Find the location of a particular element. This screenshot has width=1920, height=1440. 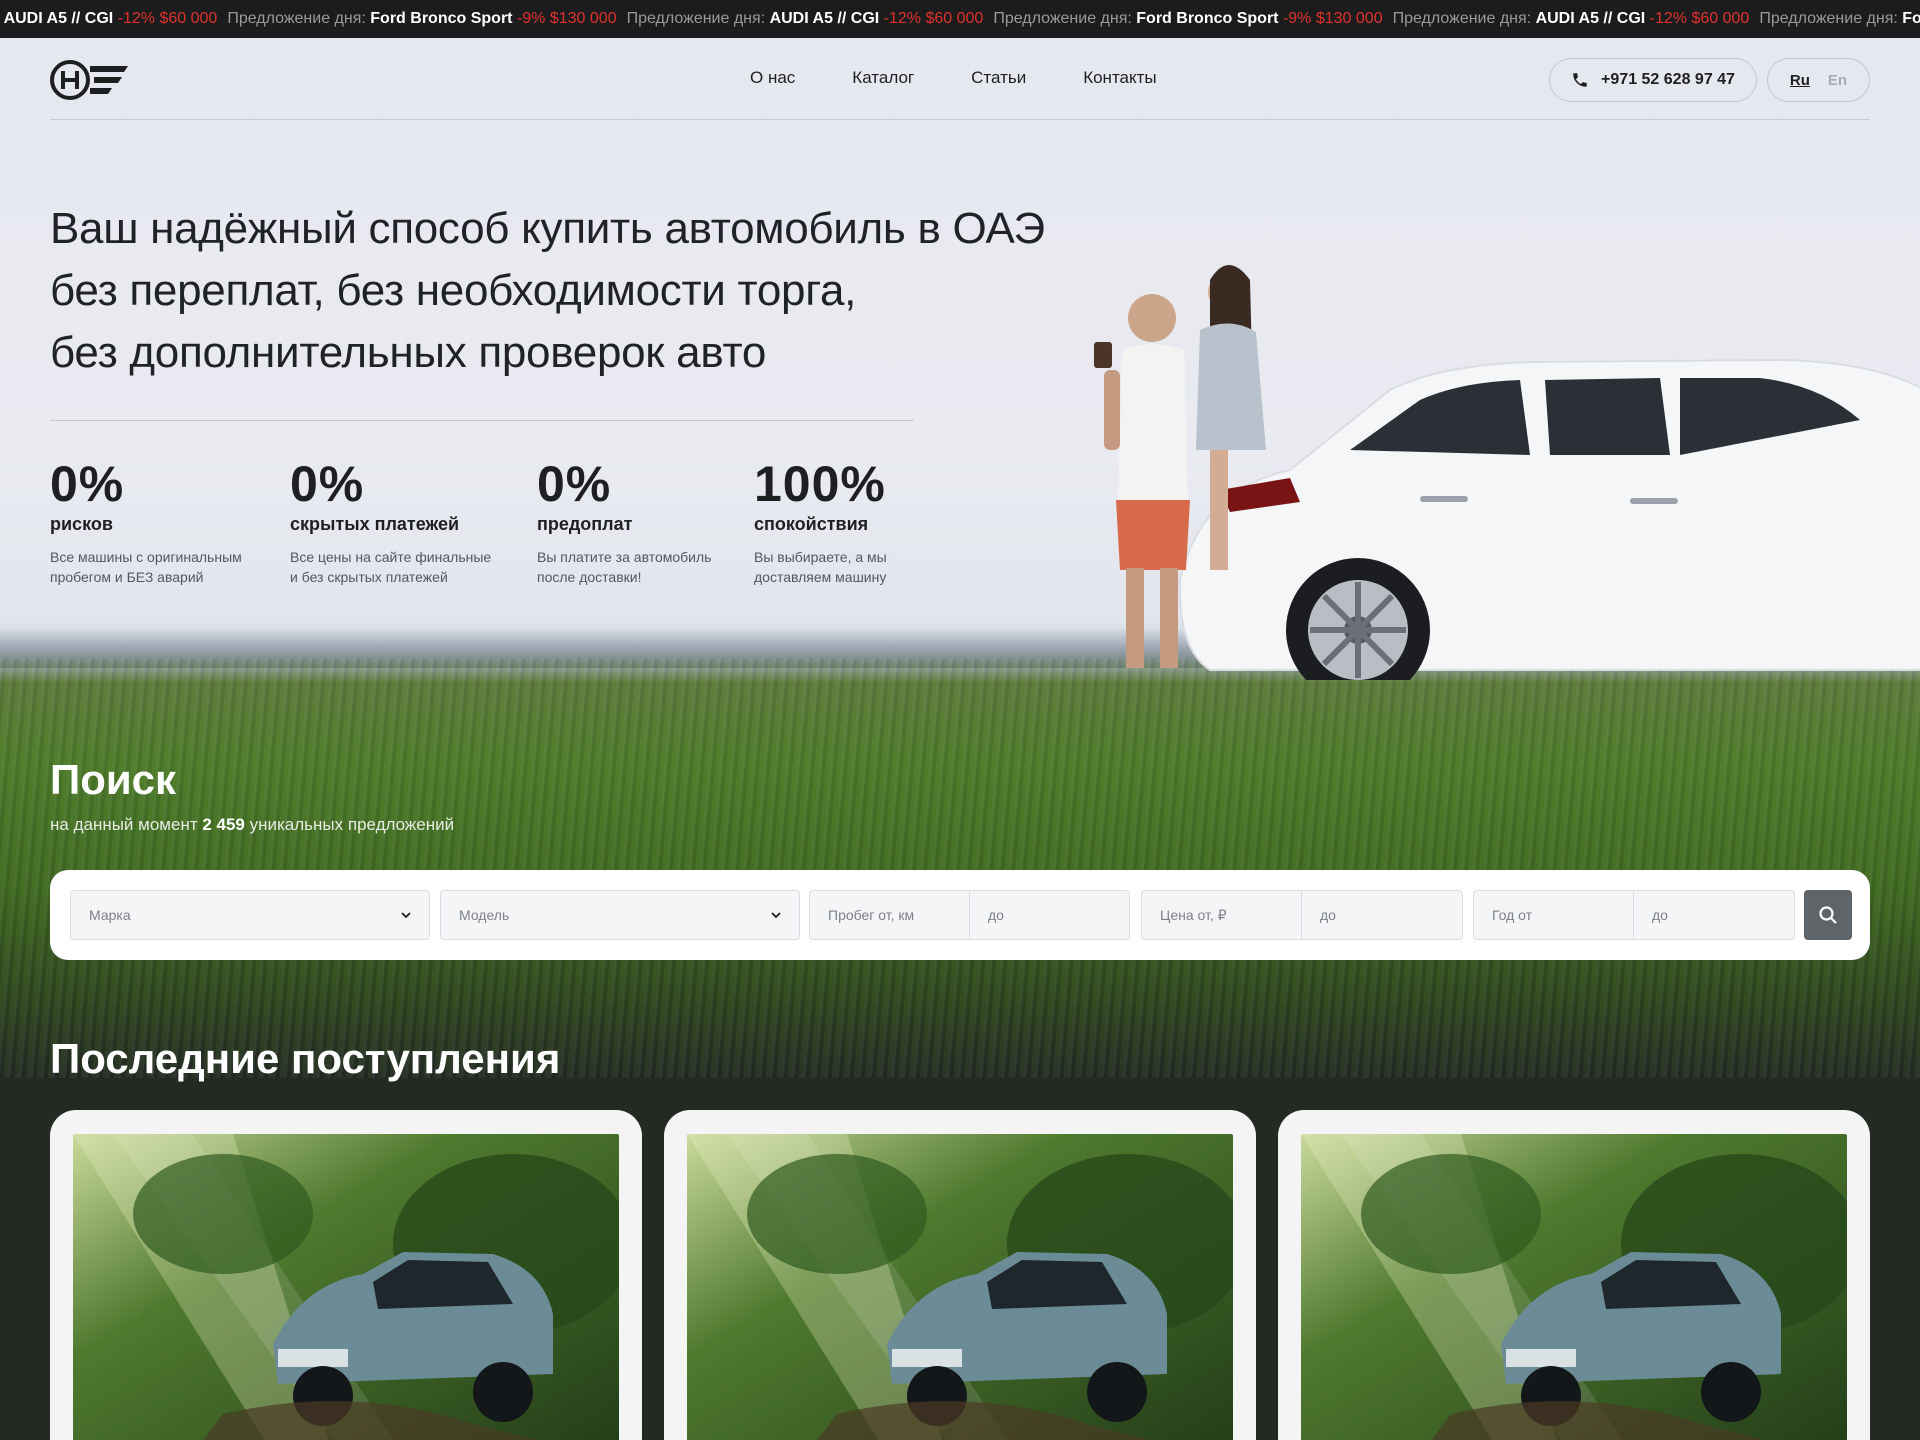

nav-contacts: Контакты is located at coordinates (1119, 78).